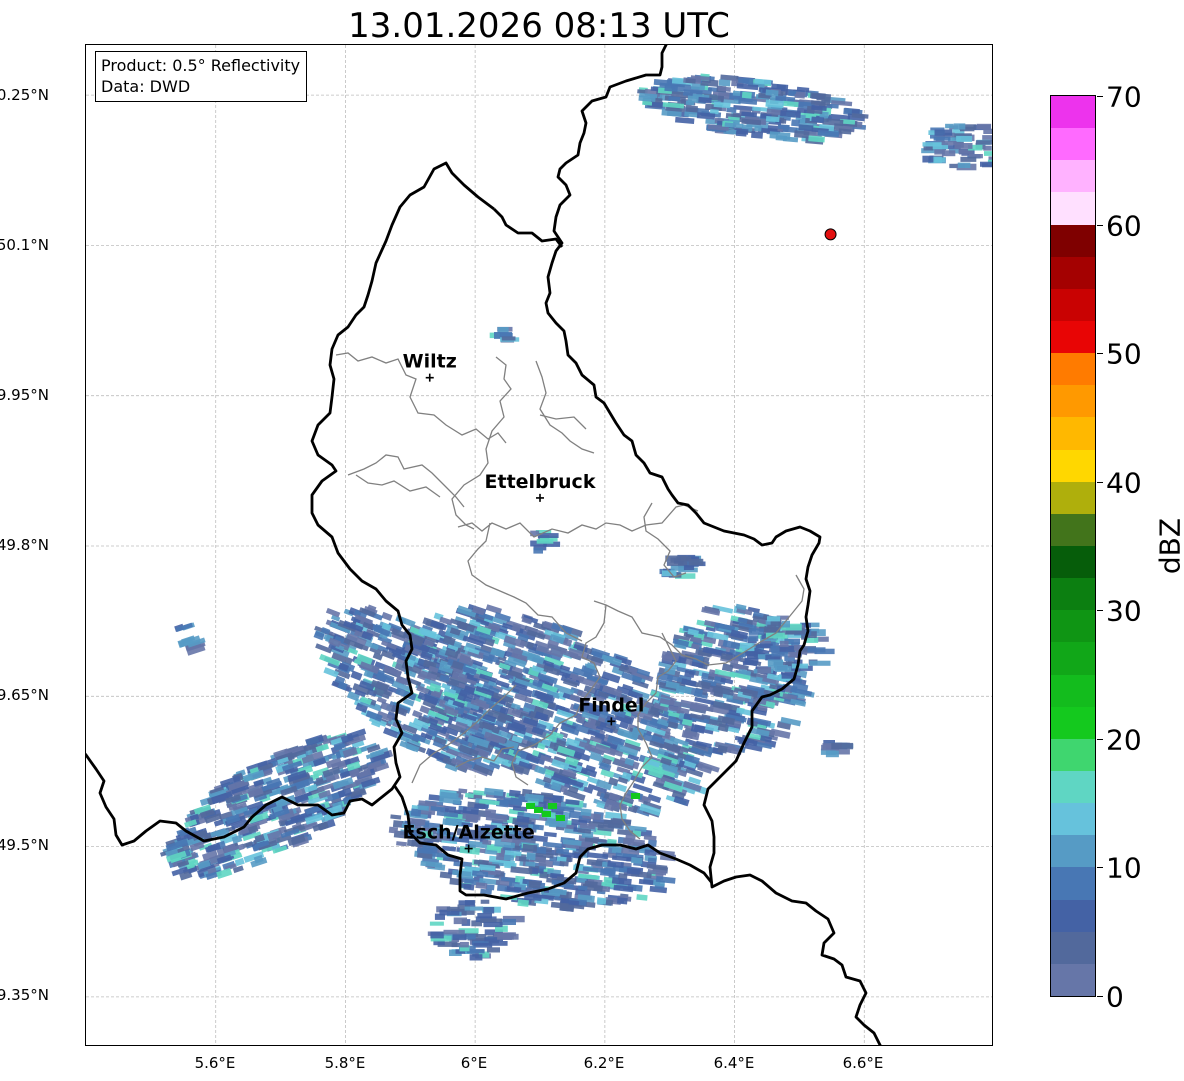  What do you see at coordinates (215, 1063) in the screenshot?
I see `lon-label: 5.6°E` at bounding box center [215, 1063].